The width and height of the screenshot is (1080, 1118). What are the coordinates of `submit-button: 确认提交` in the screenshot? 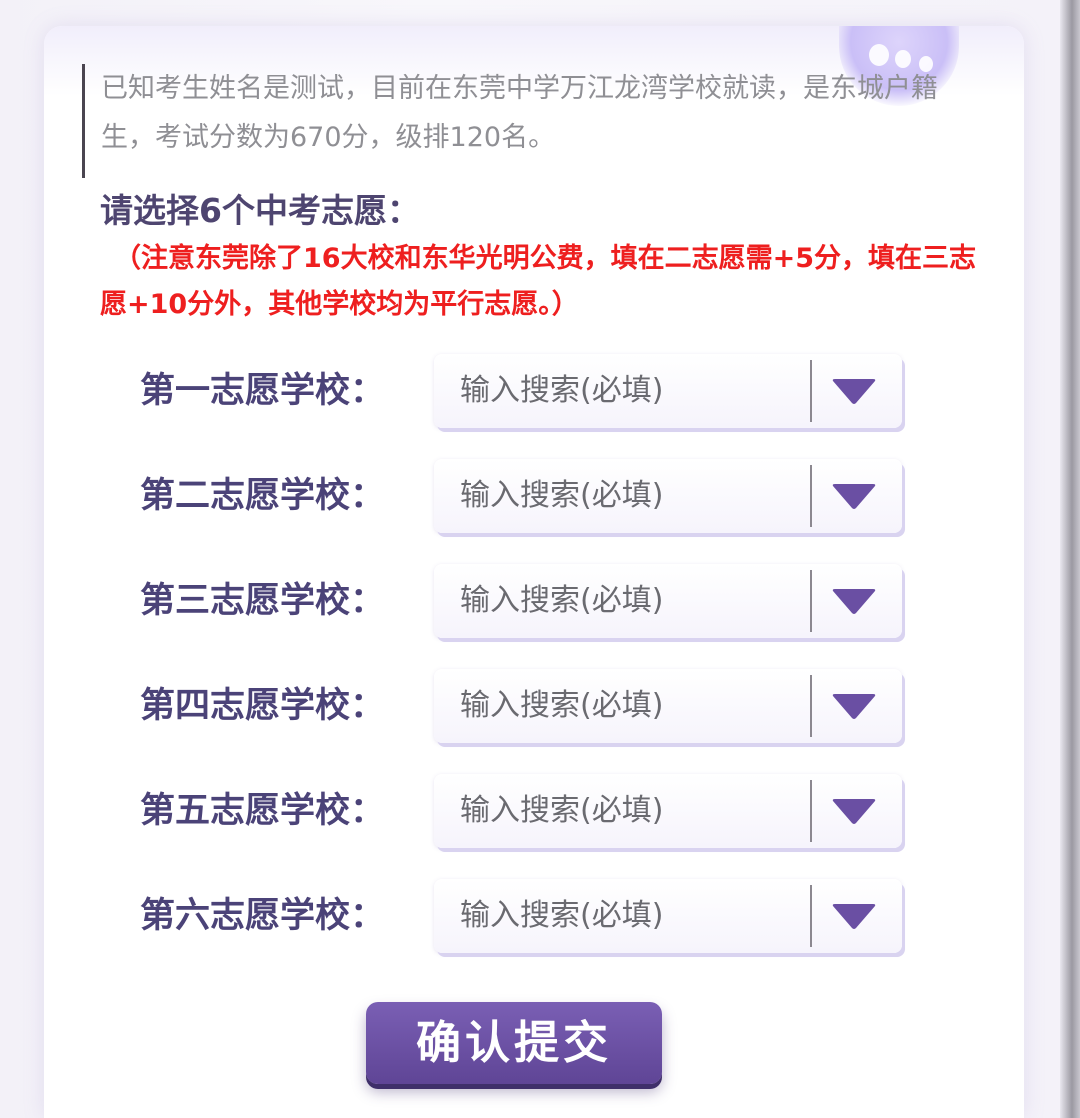 It's located at (514, 1043).